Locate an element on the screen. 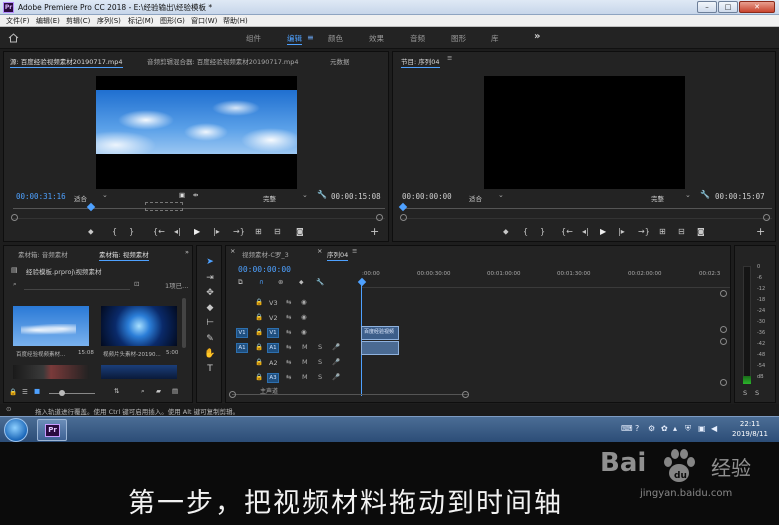 Image resolution: width=779 pixels, height=525 pixels. project-search-input is located at coordinates (77, 285).